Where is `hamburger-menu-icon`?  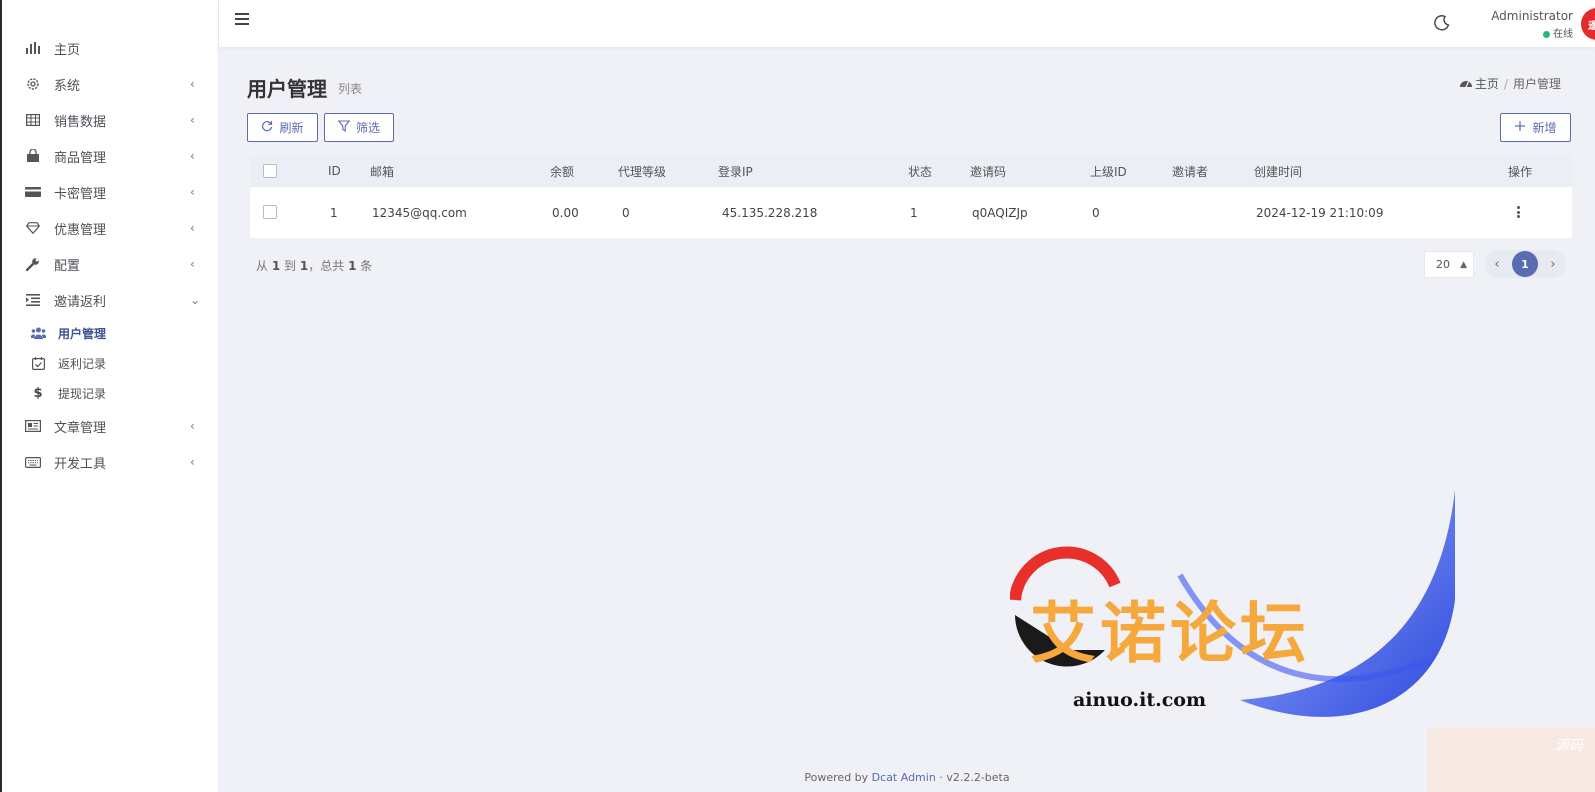 hamburger-menu-icon is located at coordinates (242, 19).